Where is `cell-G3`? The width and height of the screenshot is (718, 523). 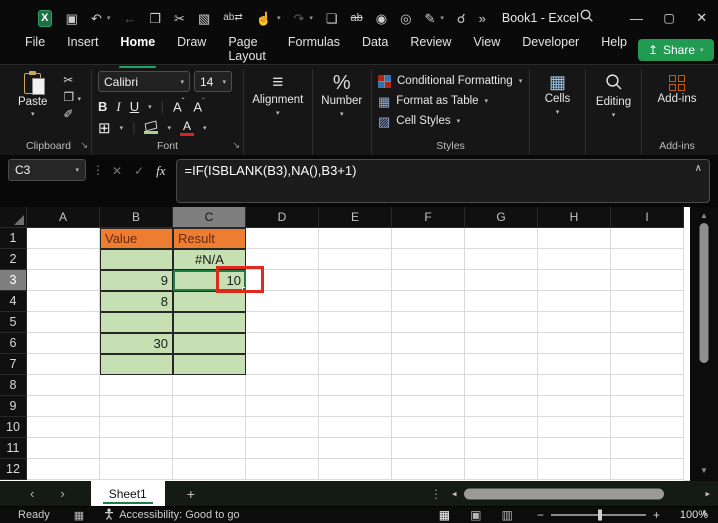
cell-G3 is located at coordinates (501, 280).